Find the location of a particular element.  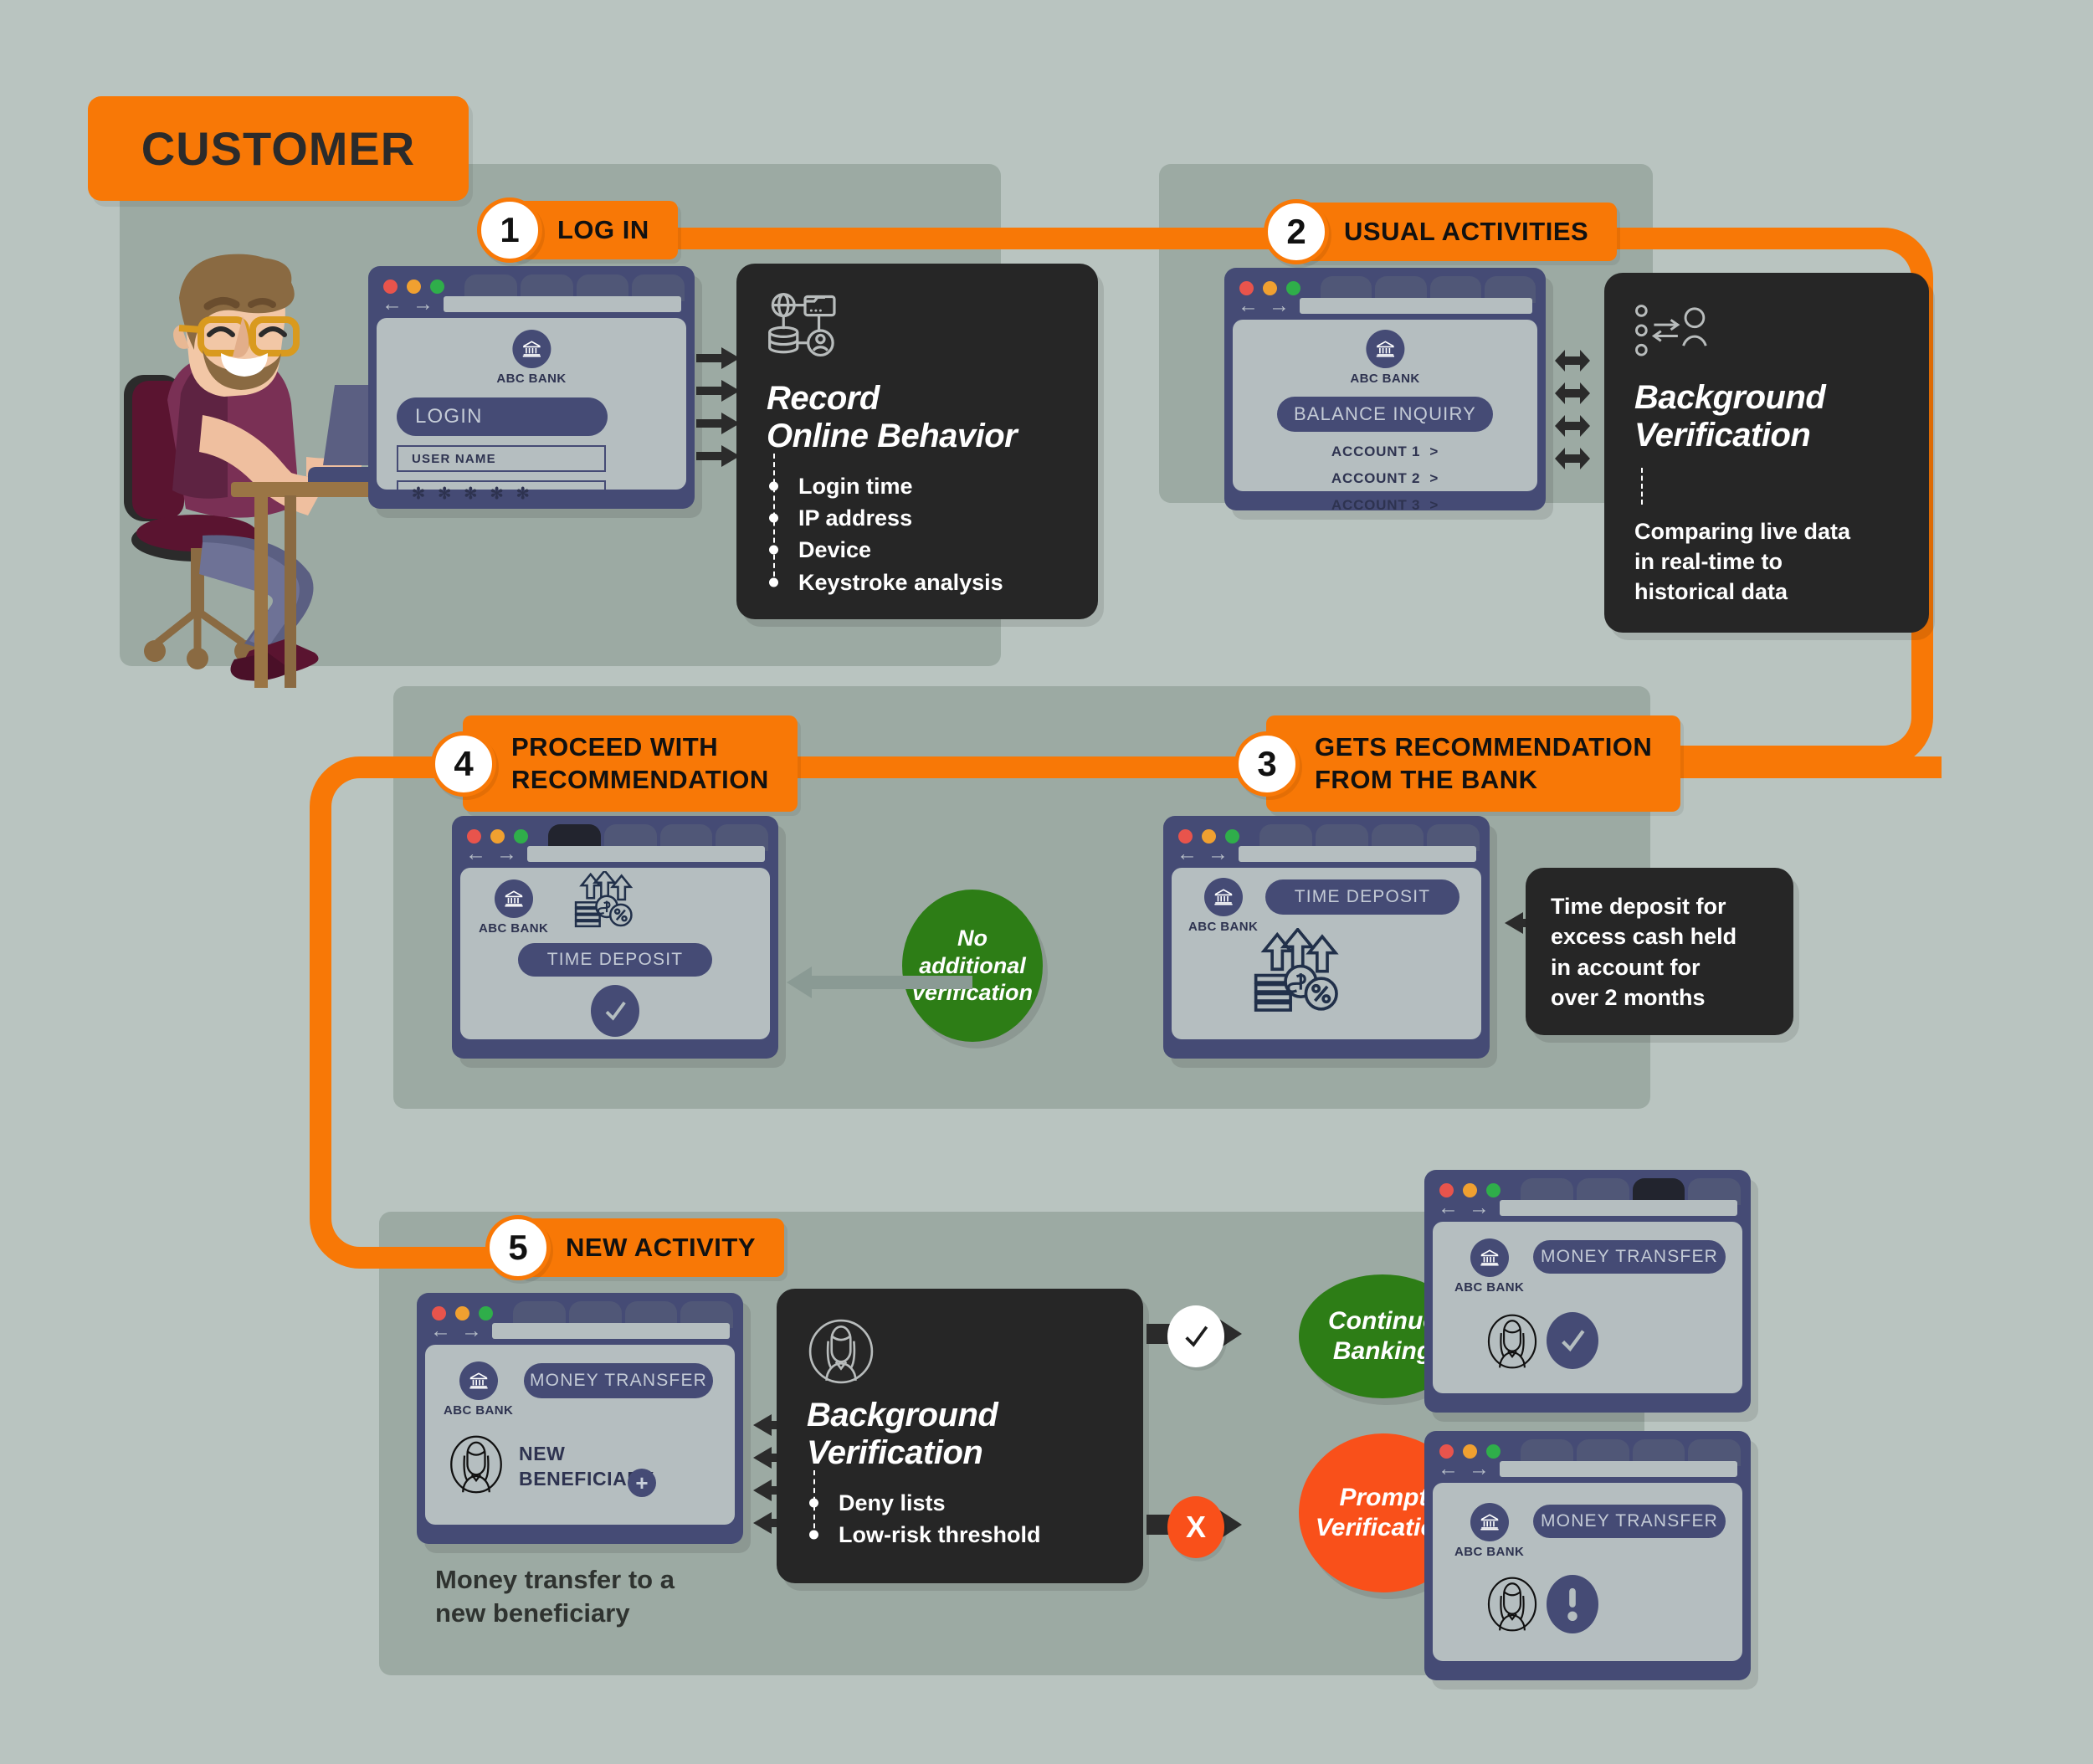

account-row: ACCOUNT 3 > is located at coordinates (1385, 504).